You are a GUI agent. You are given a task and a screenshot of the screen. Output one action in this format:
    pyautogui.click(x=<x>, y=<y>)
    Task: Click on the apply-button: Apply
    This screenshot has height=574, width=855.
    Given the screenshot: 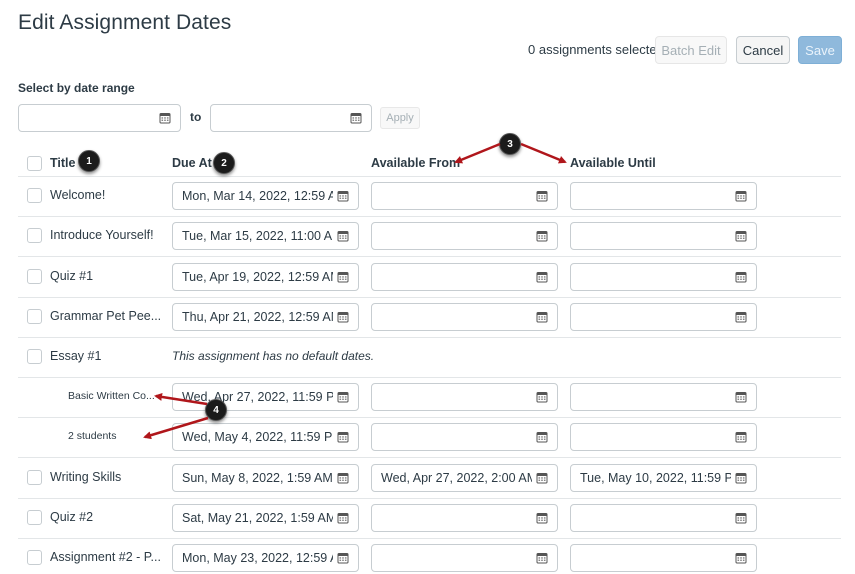 What is the action you would take?
    pyautogui.click(x=400, y=118)
    